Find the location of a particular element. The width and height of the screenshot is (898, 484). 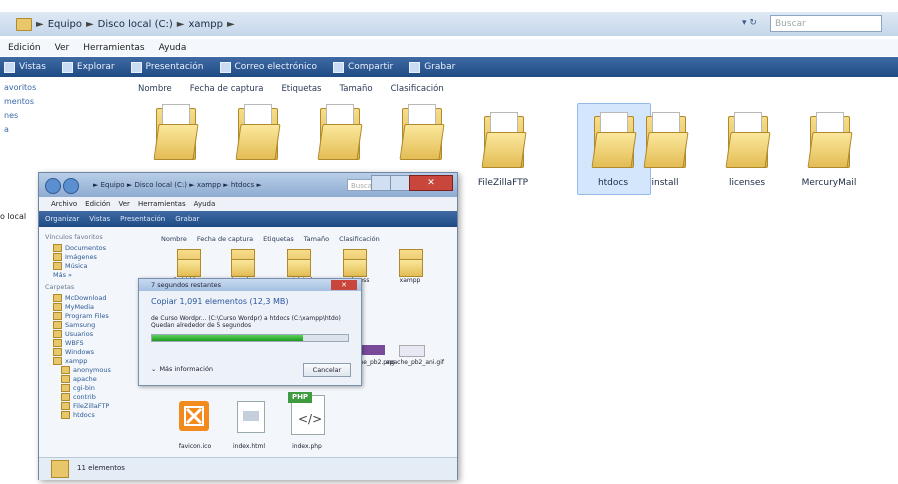

nav-item: mentos is located at coordinates (64, 101).